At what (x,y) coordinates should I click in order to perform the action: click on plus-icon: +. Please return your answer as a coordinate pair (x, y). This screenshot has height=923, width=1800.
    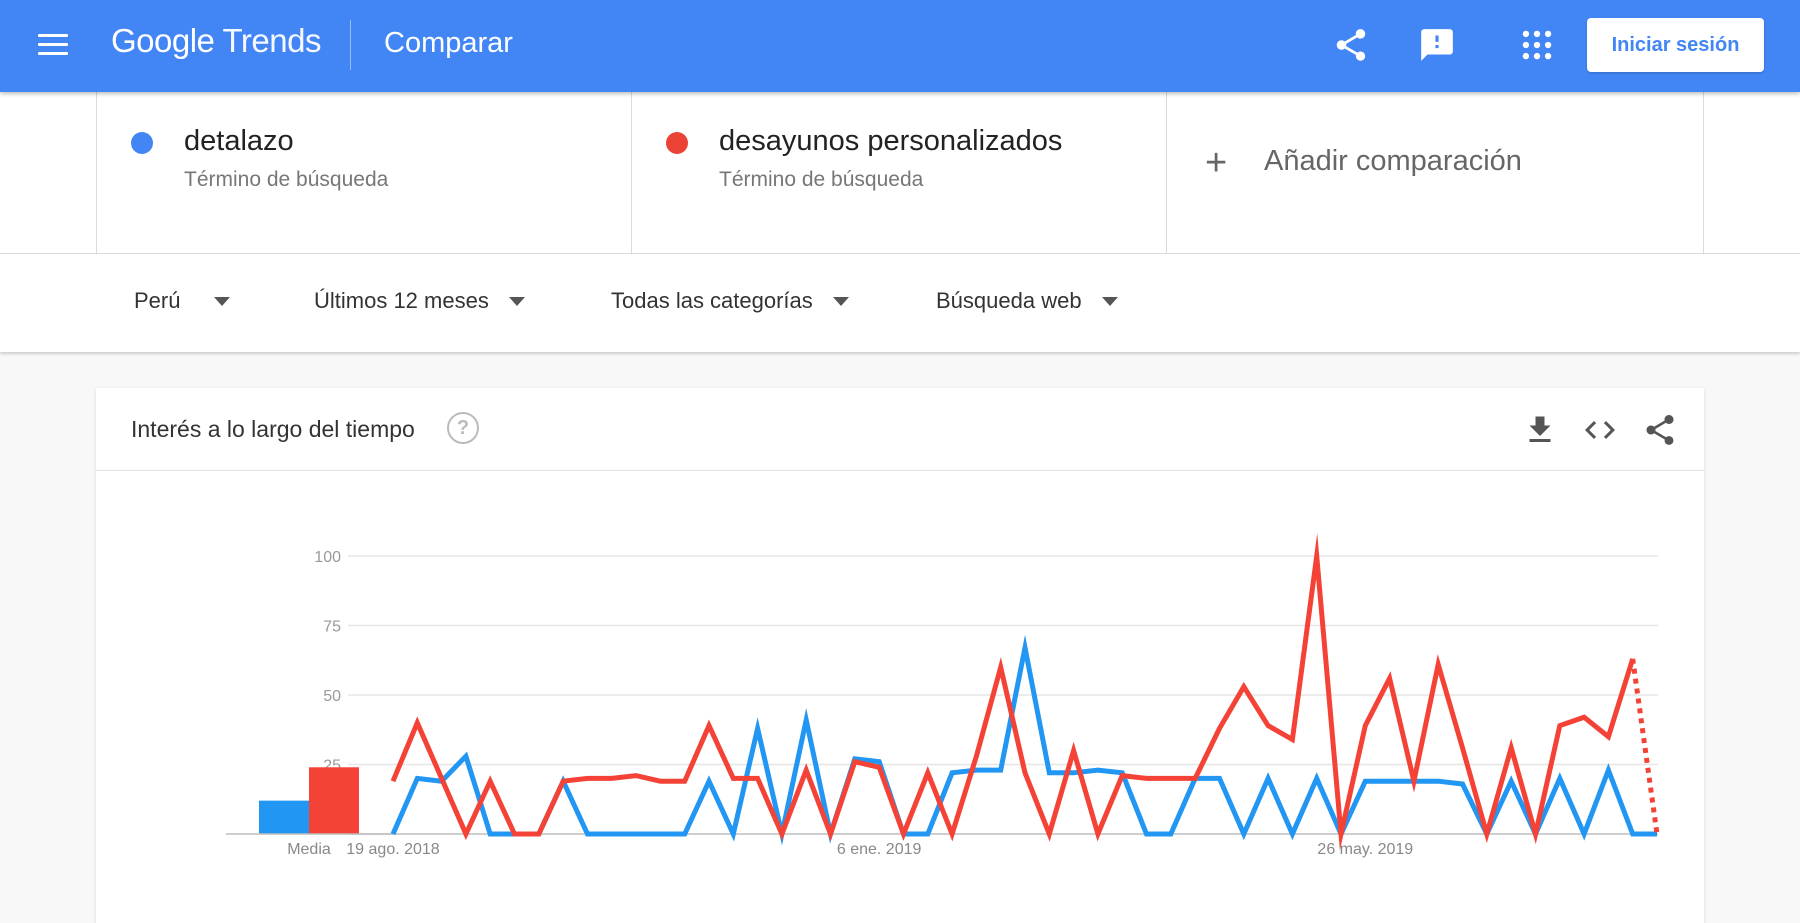
    Looking at the image, I should click on (1216, 163).